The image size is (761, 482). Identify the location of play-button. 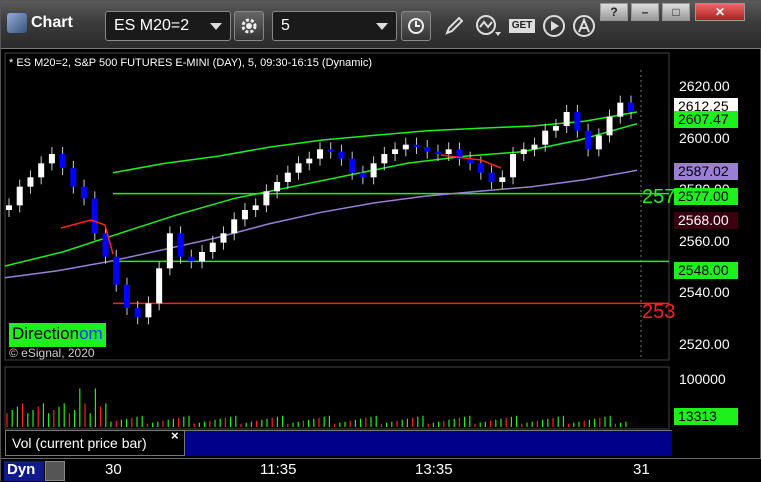
(554, 26).